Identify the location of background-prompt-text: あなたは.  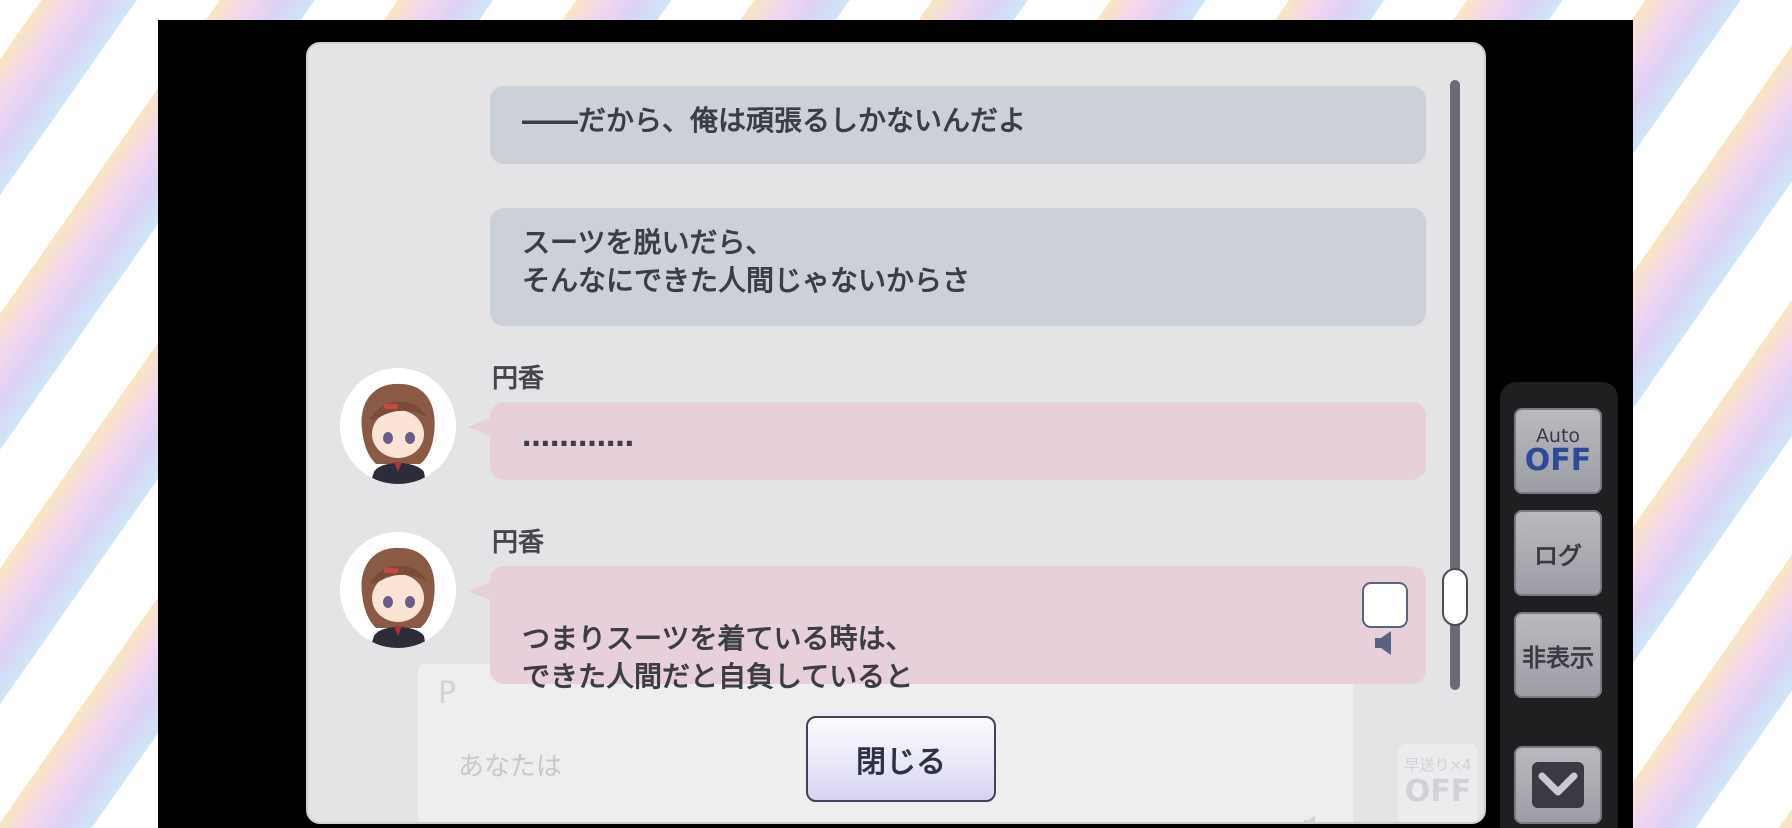
(510, 767).